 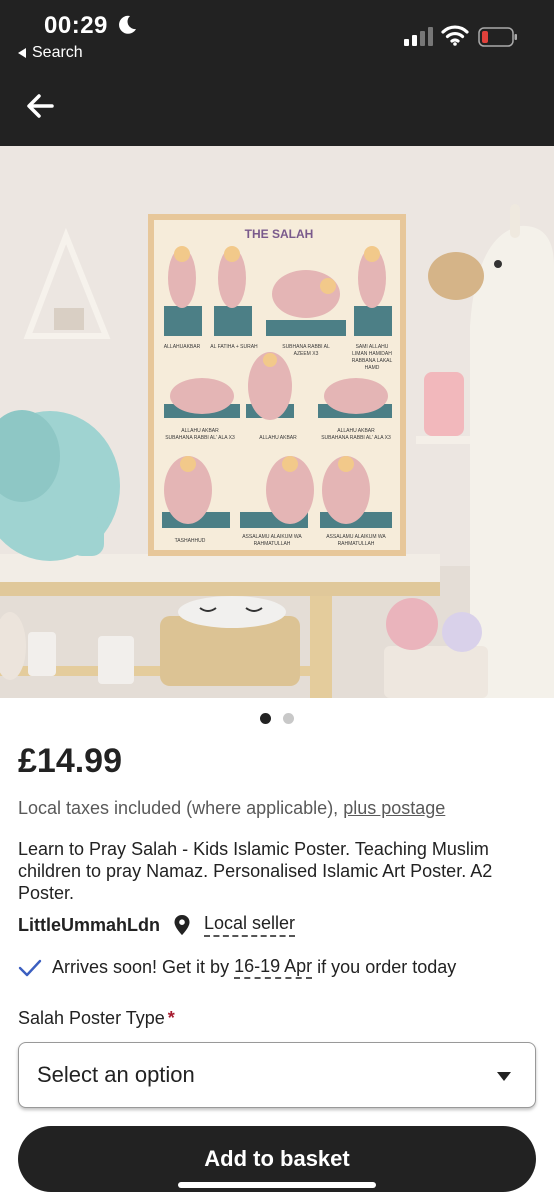 I want to click on home-indicator, so click(x=277, y=1185).